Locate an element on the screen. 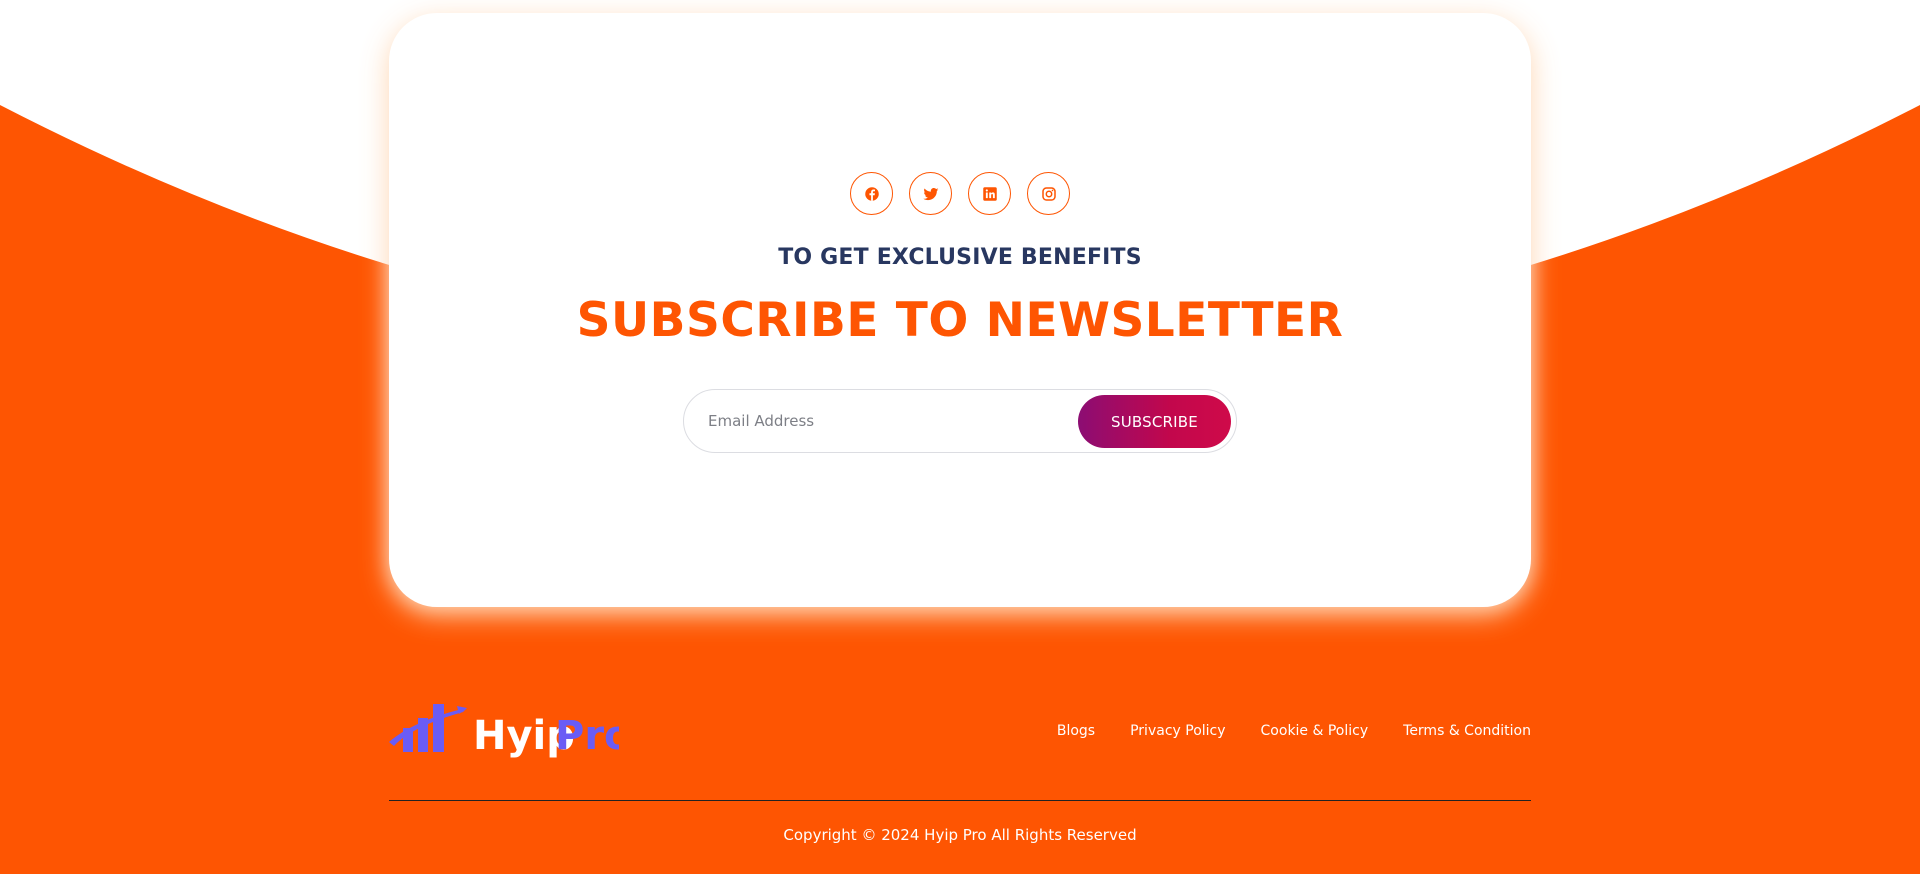  logo-word-pro: Pro is located at coordinates (587, 736).